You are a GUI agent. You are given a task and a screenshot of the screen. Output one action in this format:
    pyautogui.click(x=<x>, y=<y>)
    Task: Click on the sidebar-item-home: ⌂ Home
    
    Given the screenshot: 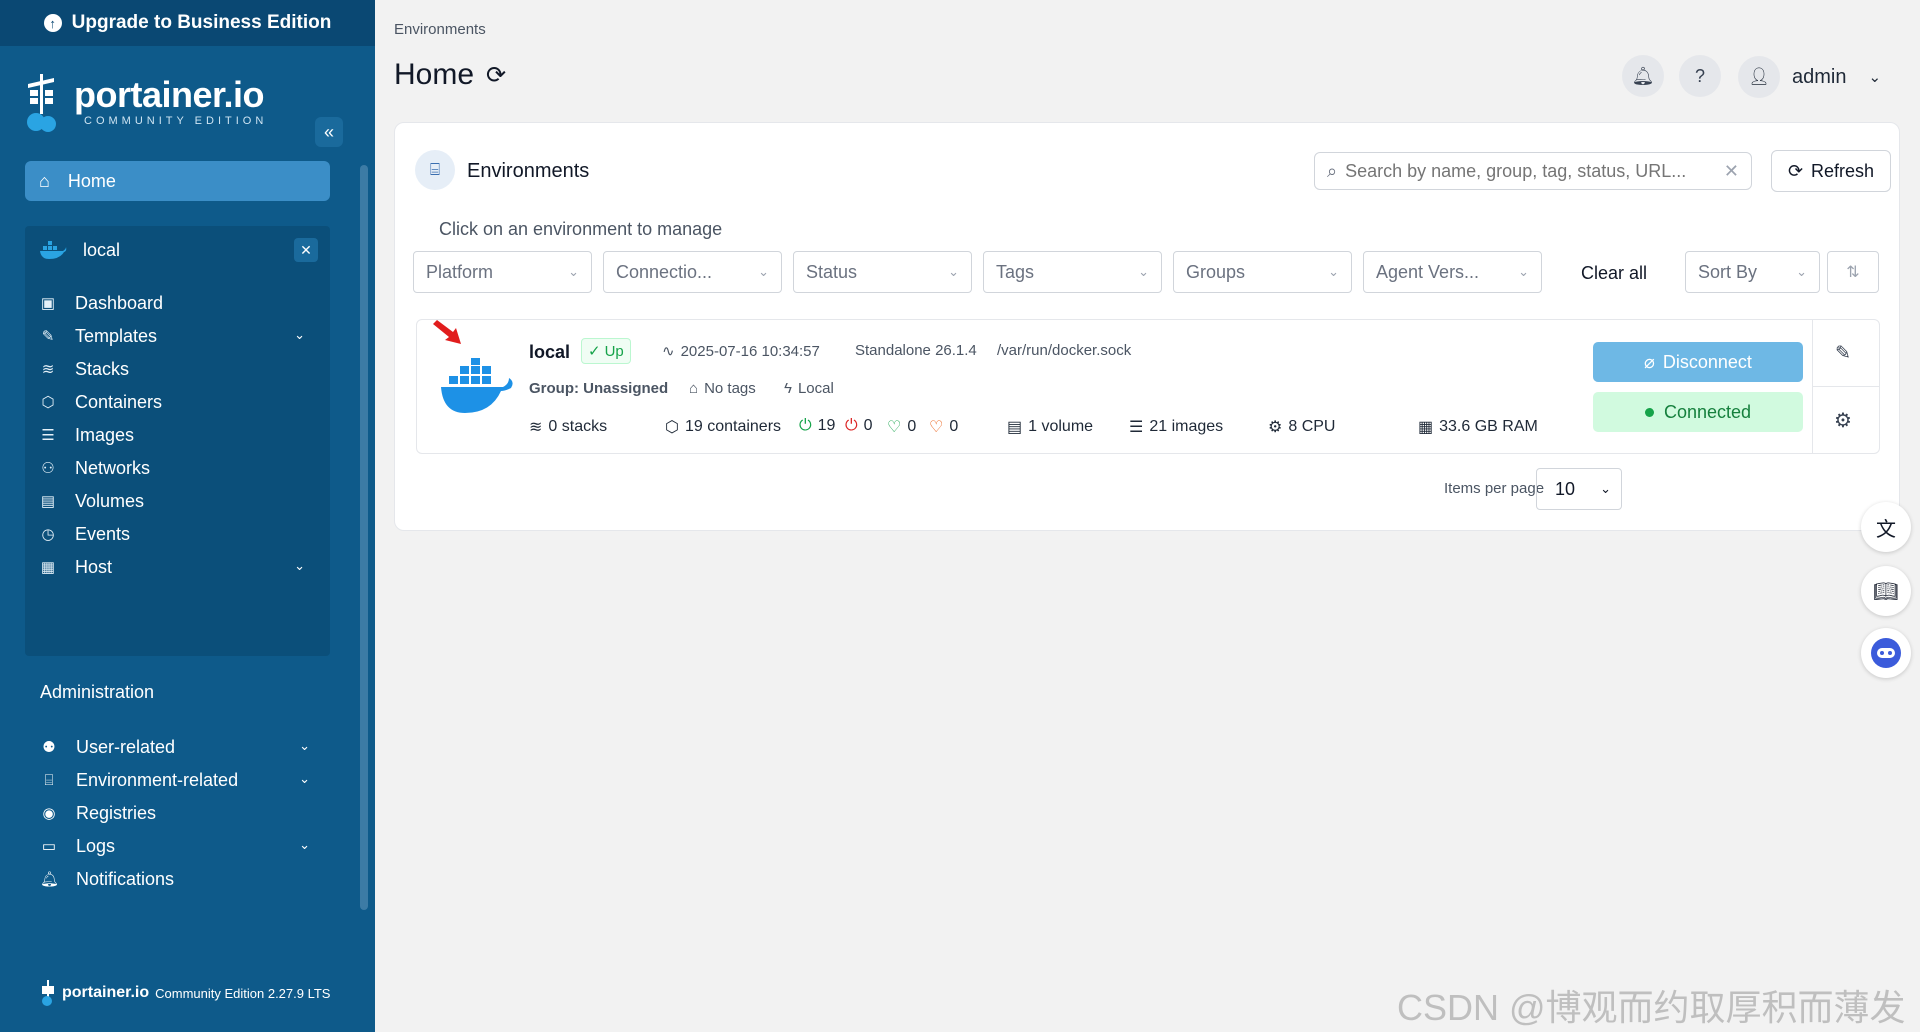 What is the action you would take?
    pyautogui.click(x=177, y=181)
    